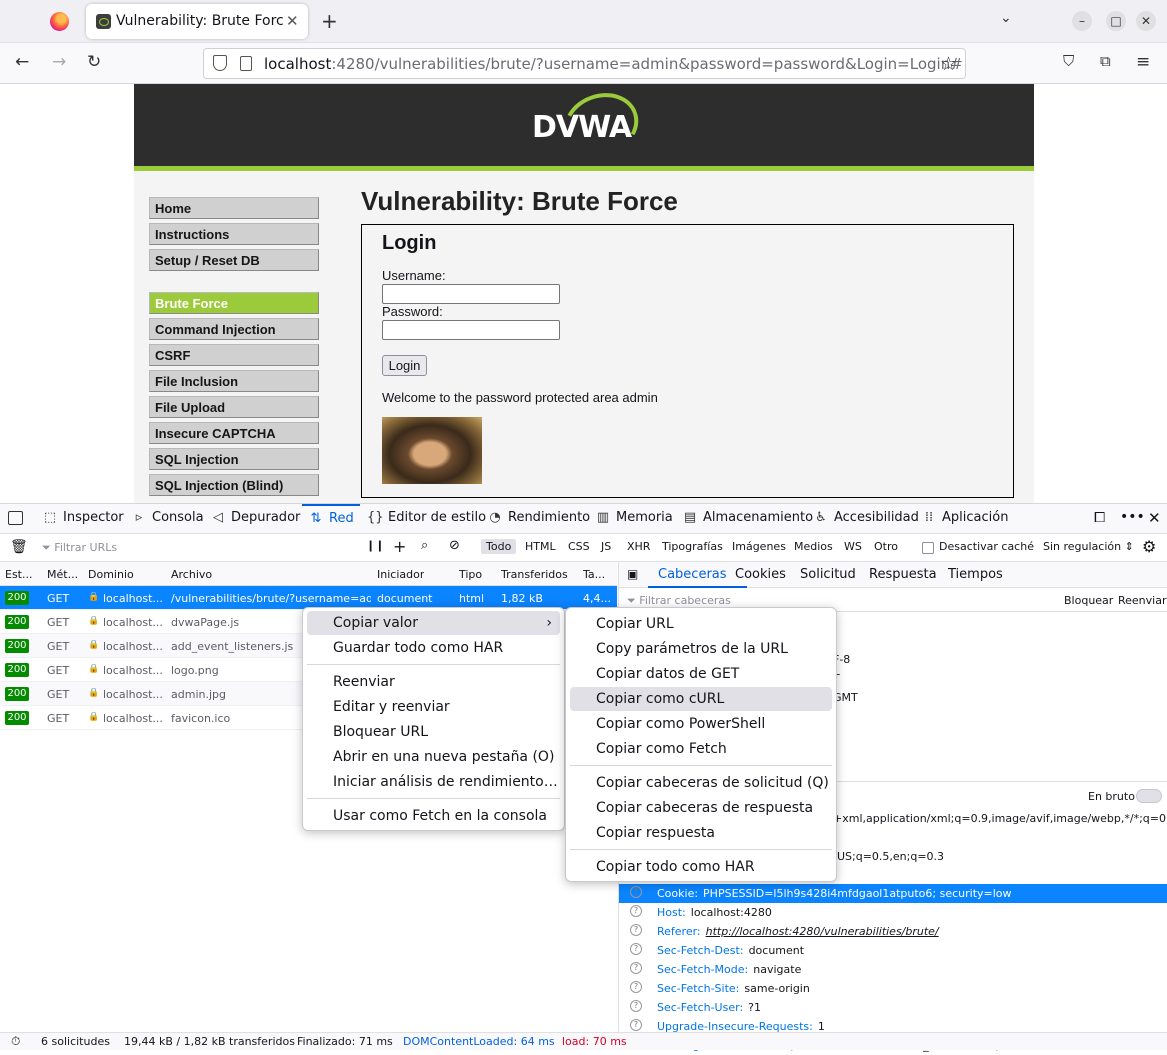 The width and height of the screenshot is (1167, 1055). I want to click on edit-and-resend-item: Editar y reenviar, so click(433, 707).